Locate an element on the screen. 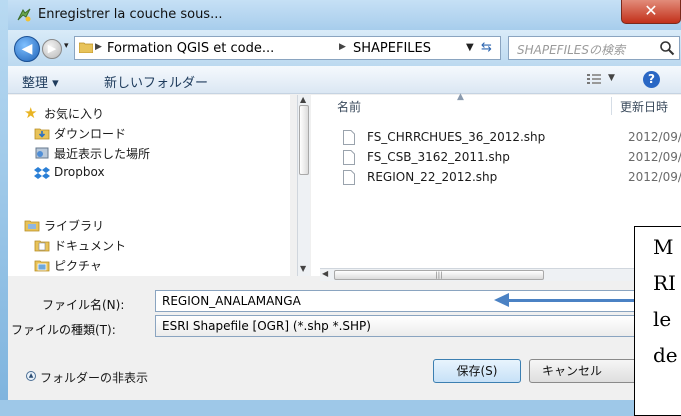 This screenshot has height=416, width=681. collapse-icon: ▲ is located at coordinates (31, 376).